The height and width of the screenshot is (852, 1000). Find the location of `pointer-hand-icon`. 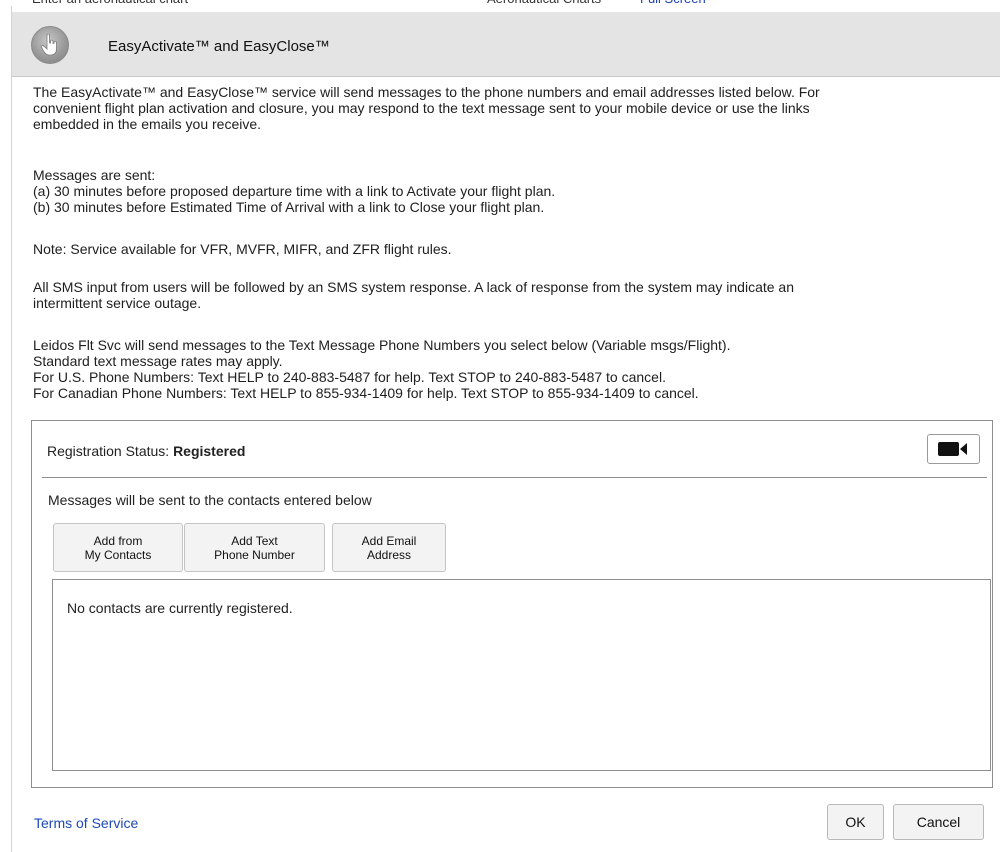

pointer-hand-icon is located at coordinates (50, 45).